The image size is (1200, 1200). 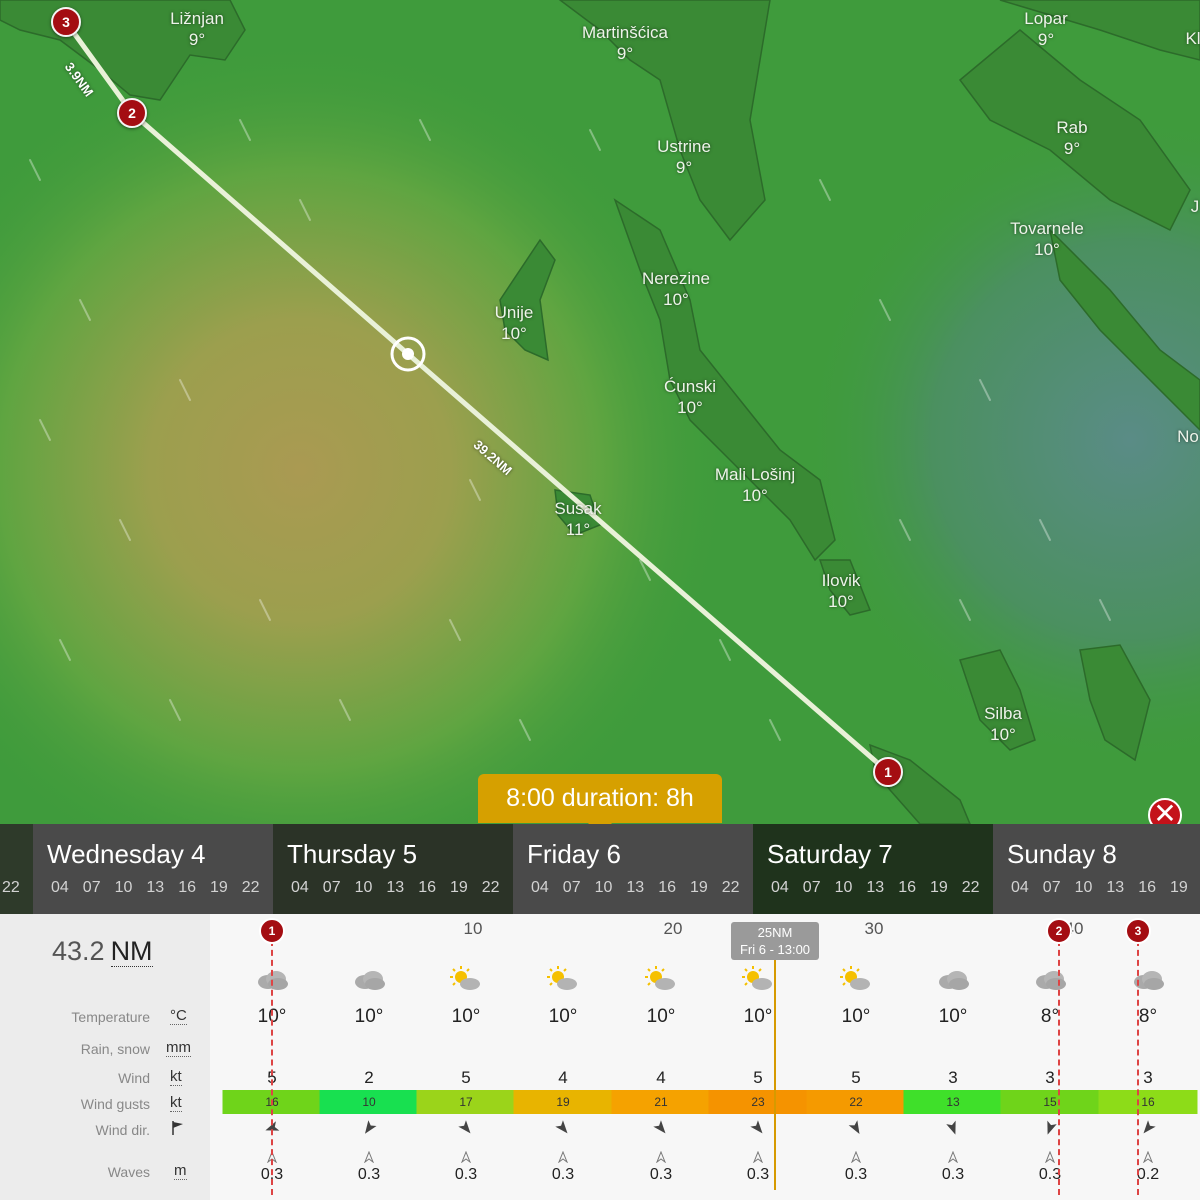 I want to click on route-marker-1: 1, so click(x=888, y=772).